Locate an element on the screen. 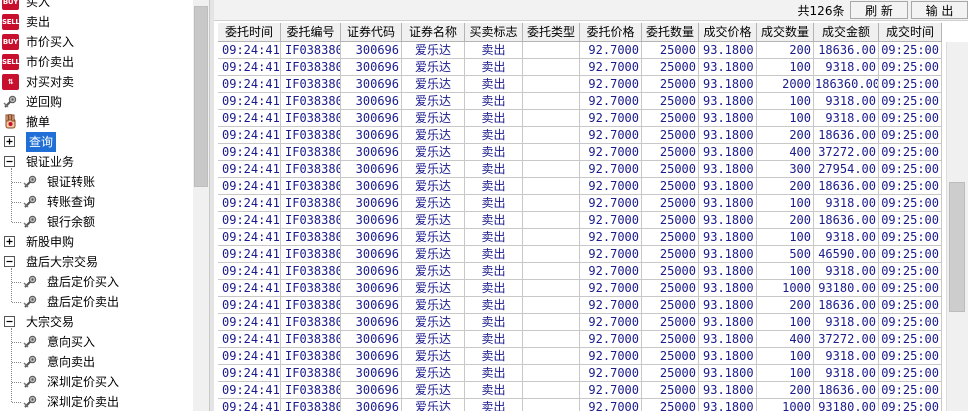 This screenshot has height=411, width=968. grid-scrollbar-thumb is located at coordinates (957, 247).